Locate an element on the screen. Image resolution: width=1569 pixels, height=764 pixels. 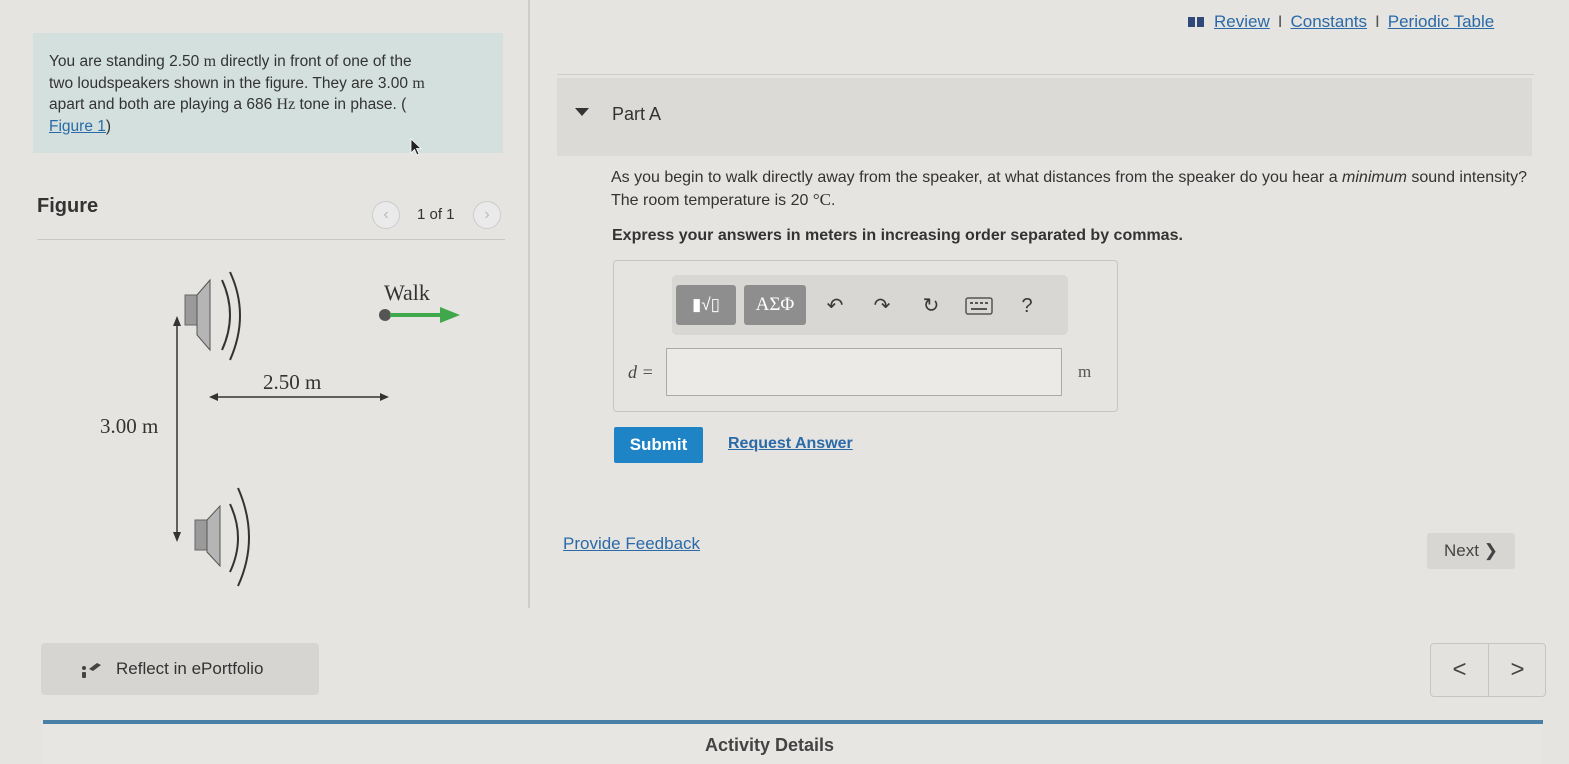
undo-icon: ↶ is located at coordinates (835, 306).